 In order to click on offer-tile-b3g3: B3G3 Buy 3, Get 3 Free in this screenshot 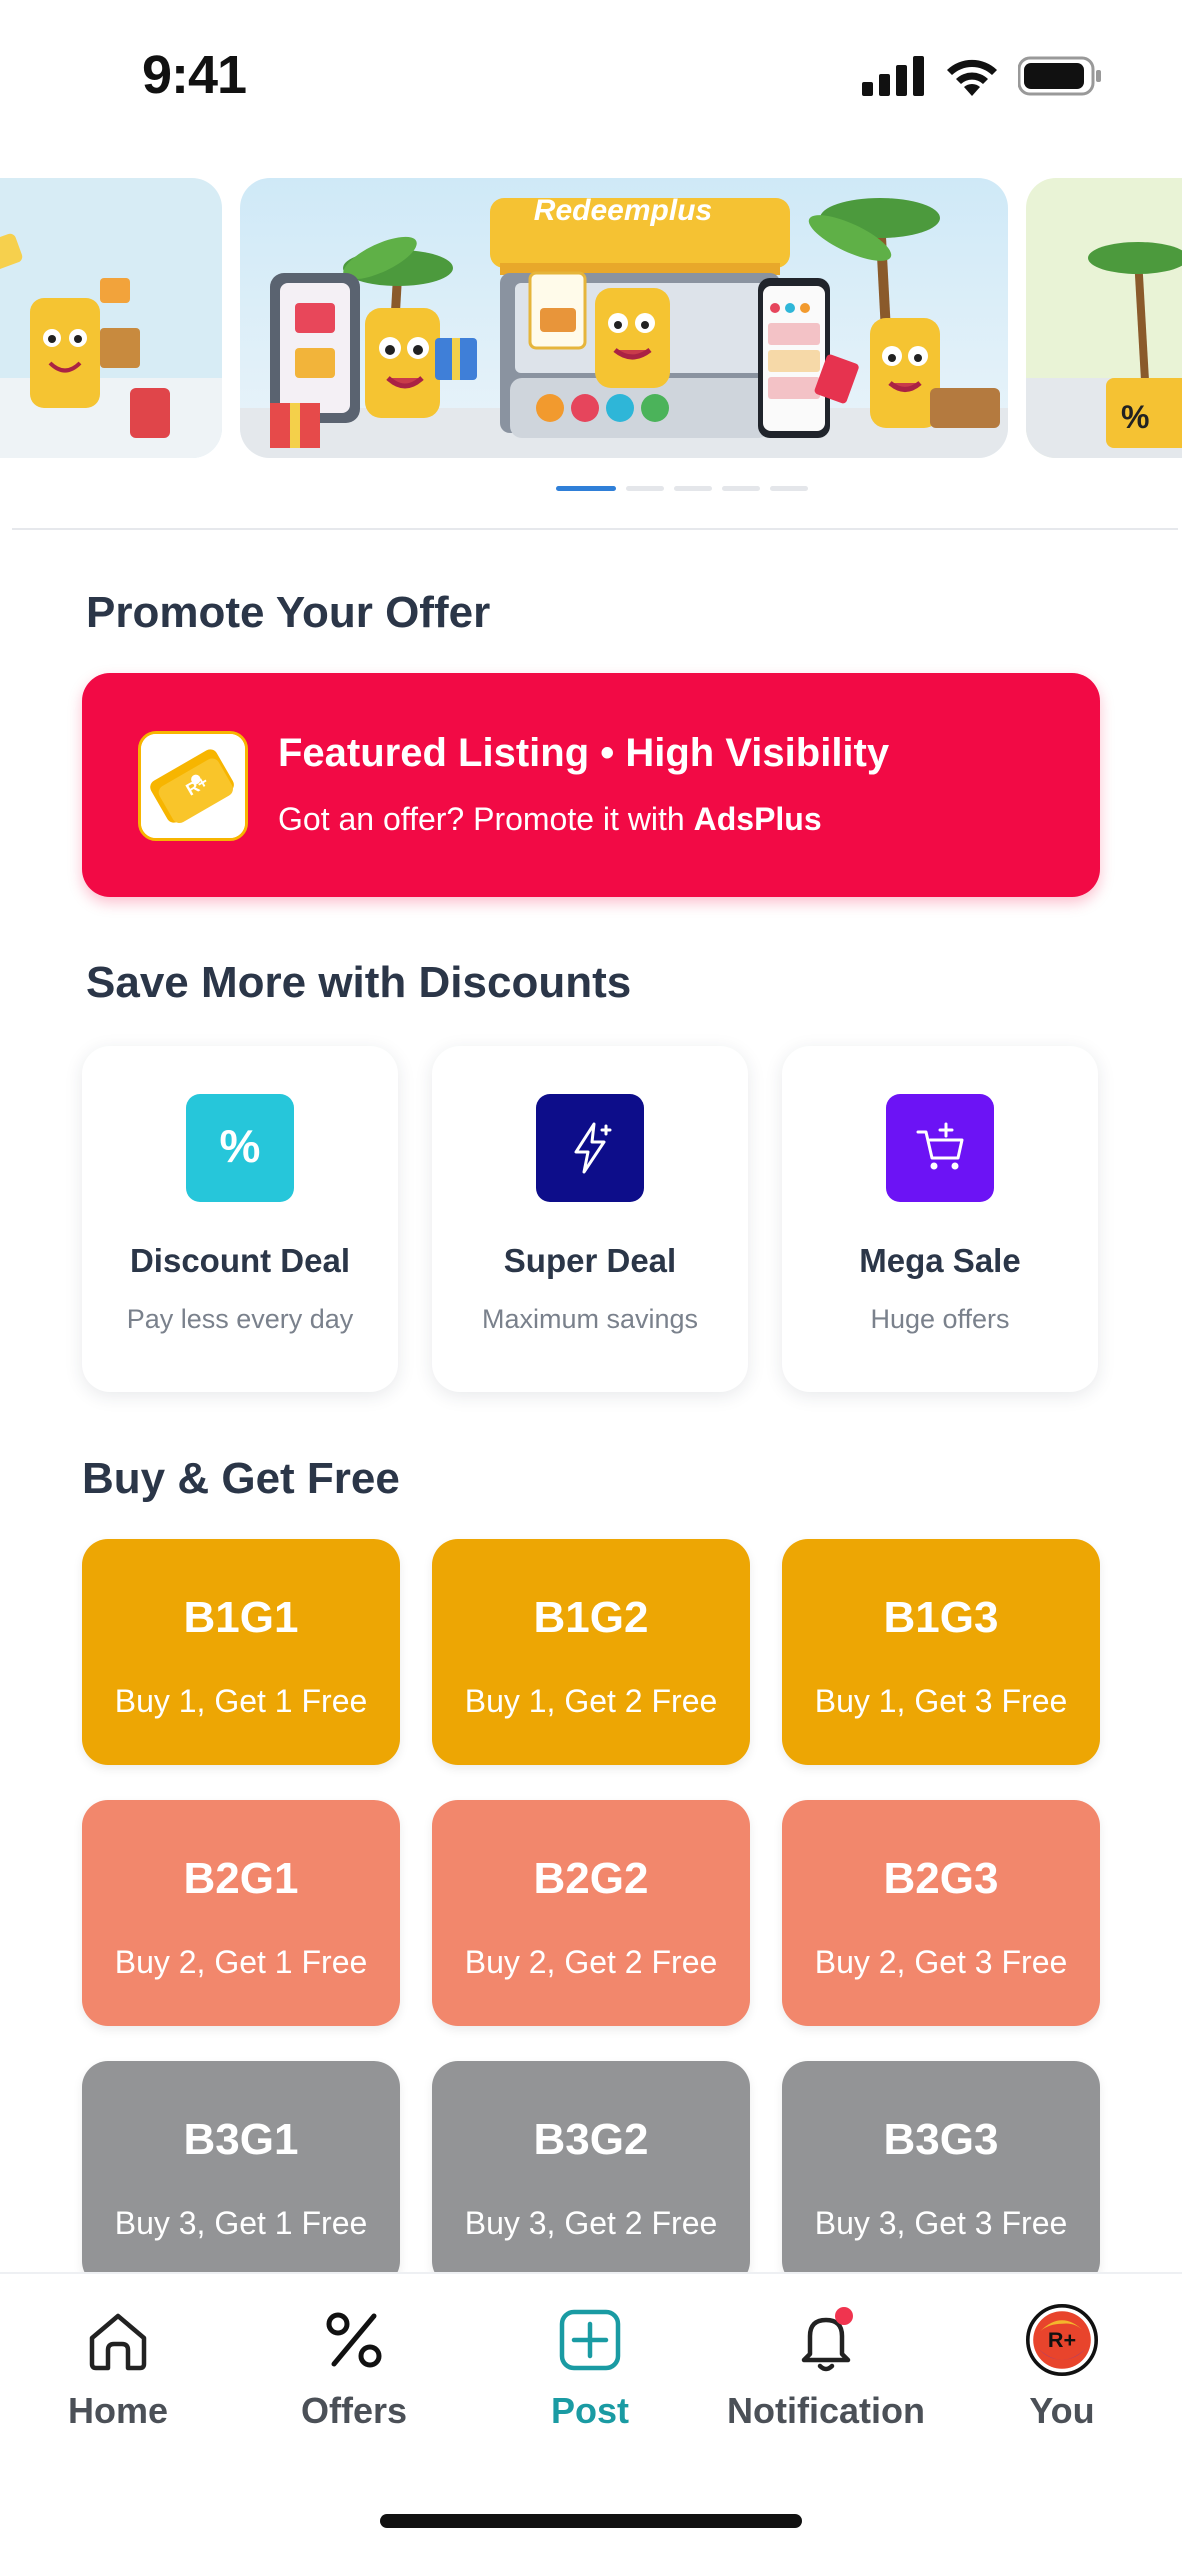, I will do `click(941, 2166)`.